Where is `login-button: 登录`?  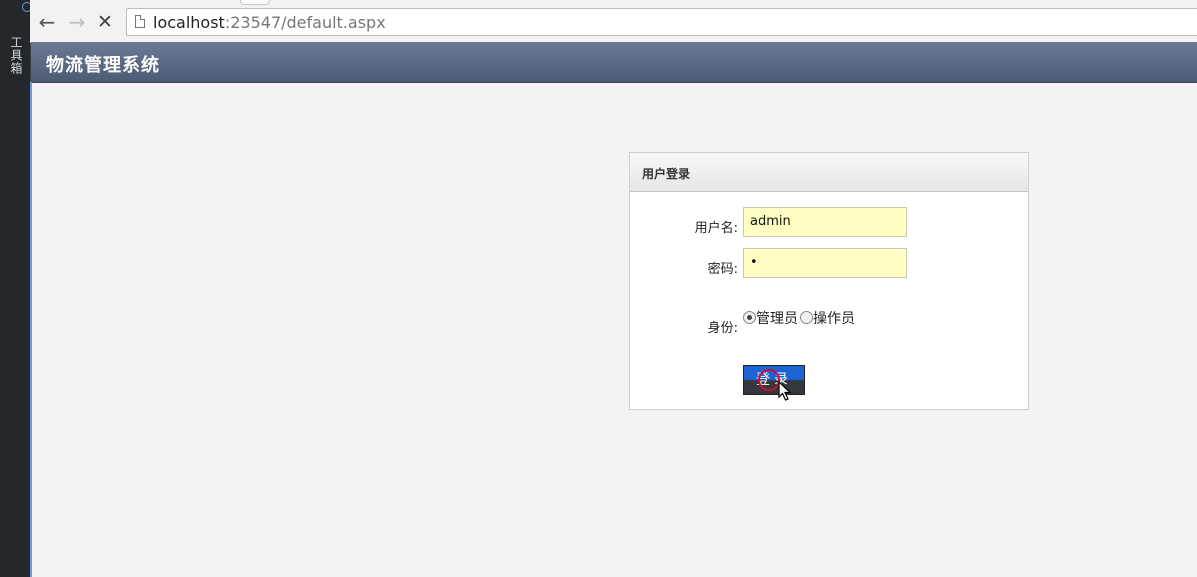
login-button: 登录 is located at coordinates (774, 380).